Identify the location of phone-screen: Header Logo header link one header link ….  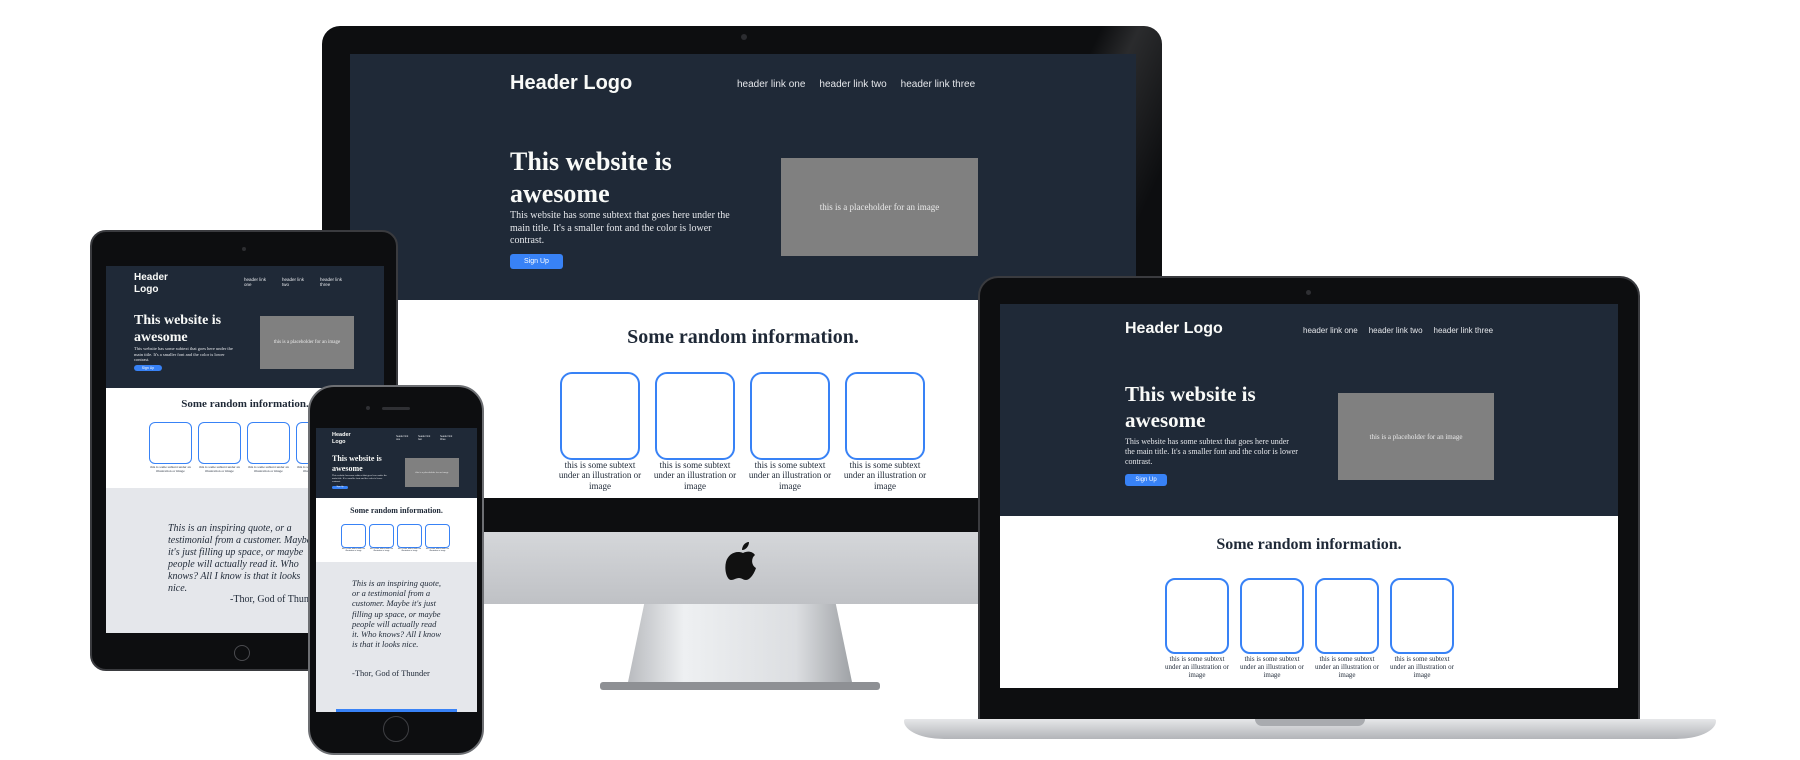
(396, 570).